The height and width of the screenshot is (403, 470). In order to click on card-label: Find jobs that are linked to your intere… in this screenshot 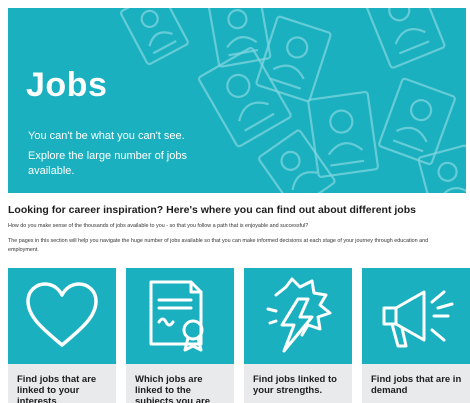, I will do `click(57, 388)`.